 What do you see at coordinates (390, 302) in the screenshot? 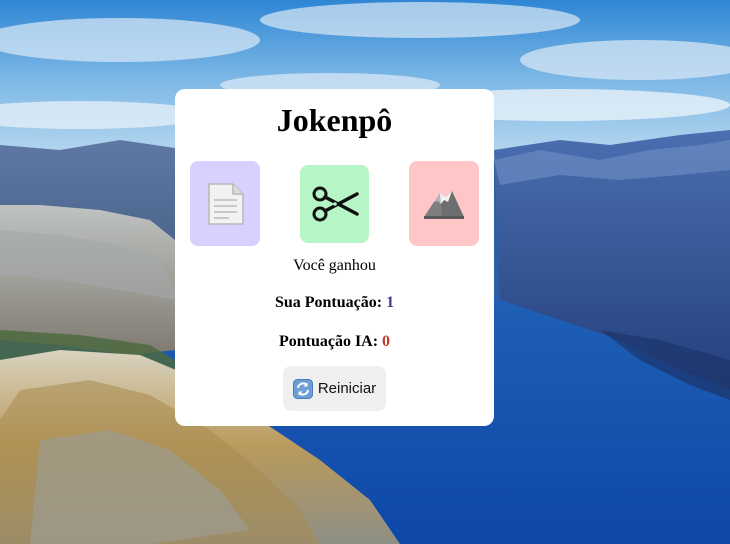
I see `player-score-value: 1` at bounding box center [390, 302].